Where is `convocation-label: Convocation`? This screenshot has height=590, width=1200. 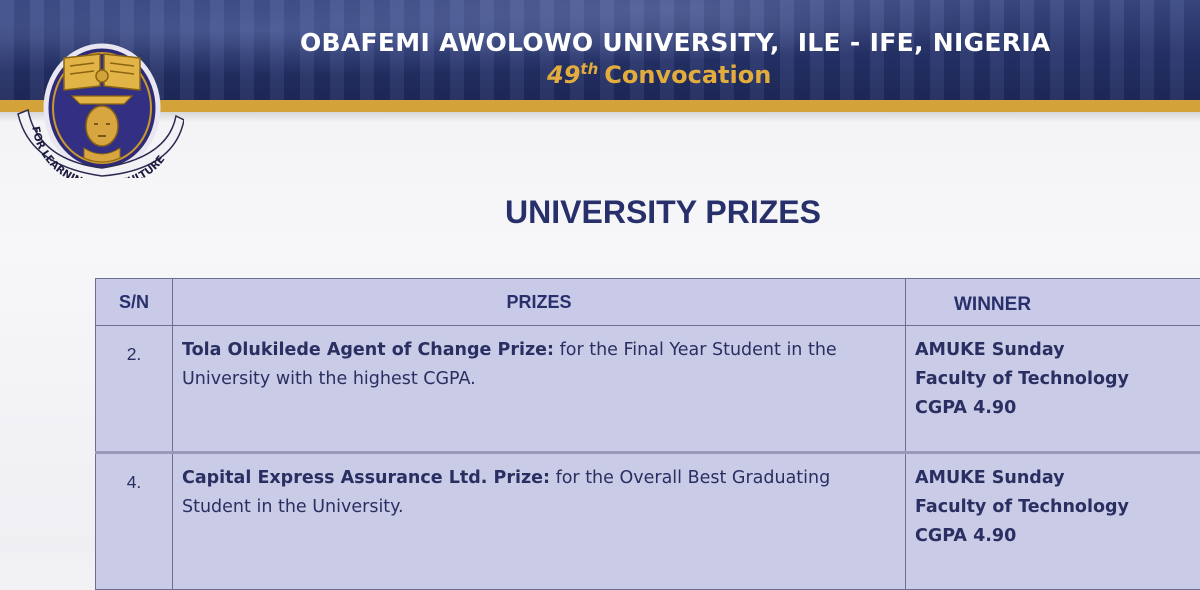 convocation-label: Convocation is located at coordinates (687, 75).